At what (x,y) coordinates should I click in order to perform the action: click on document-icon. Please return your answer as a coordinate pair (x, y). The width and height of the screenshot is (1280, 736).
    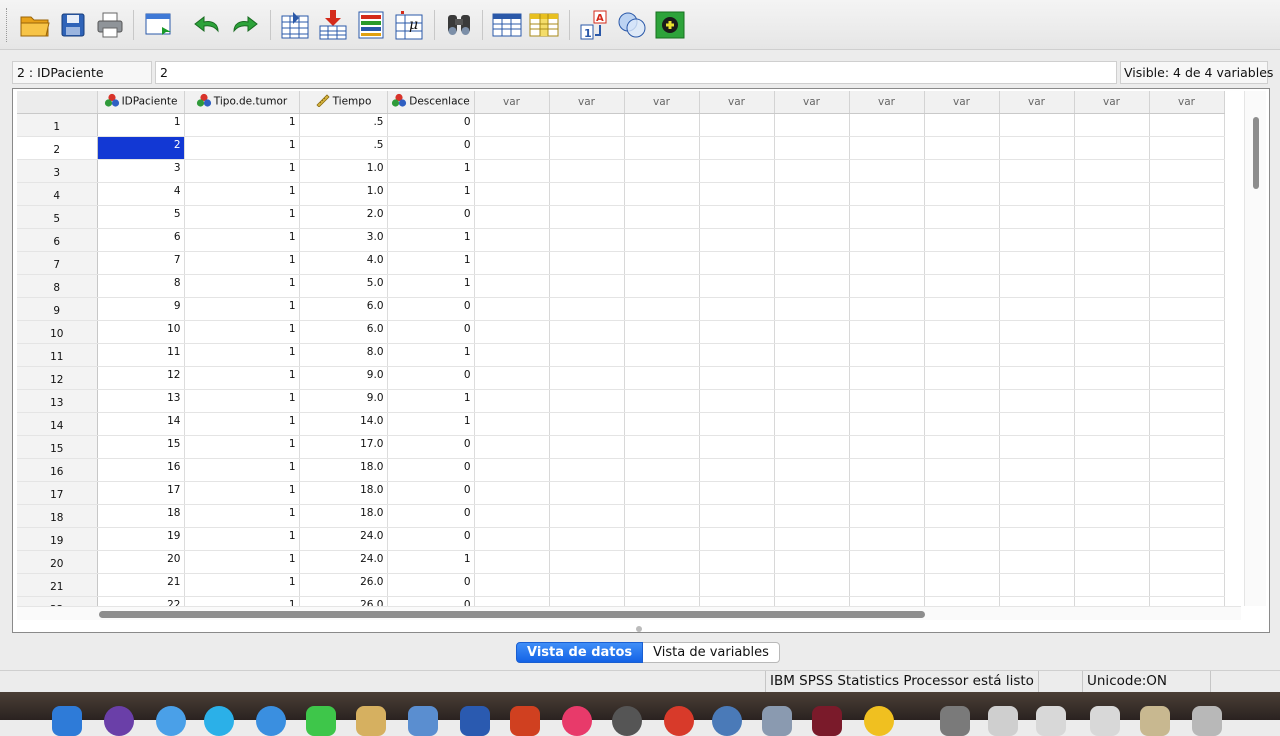
    Looking at the image, I should click on (1155, 721).